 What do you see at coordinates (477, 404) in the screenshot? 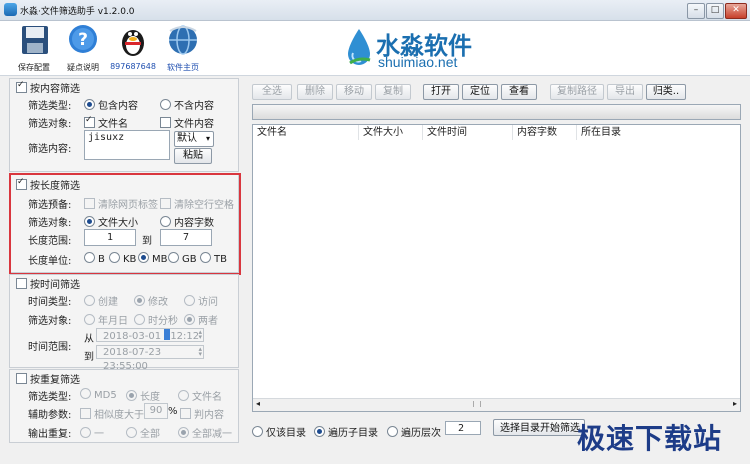
I see `scroll-thumb-grip` at bounding box center [477, 404].